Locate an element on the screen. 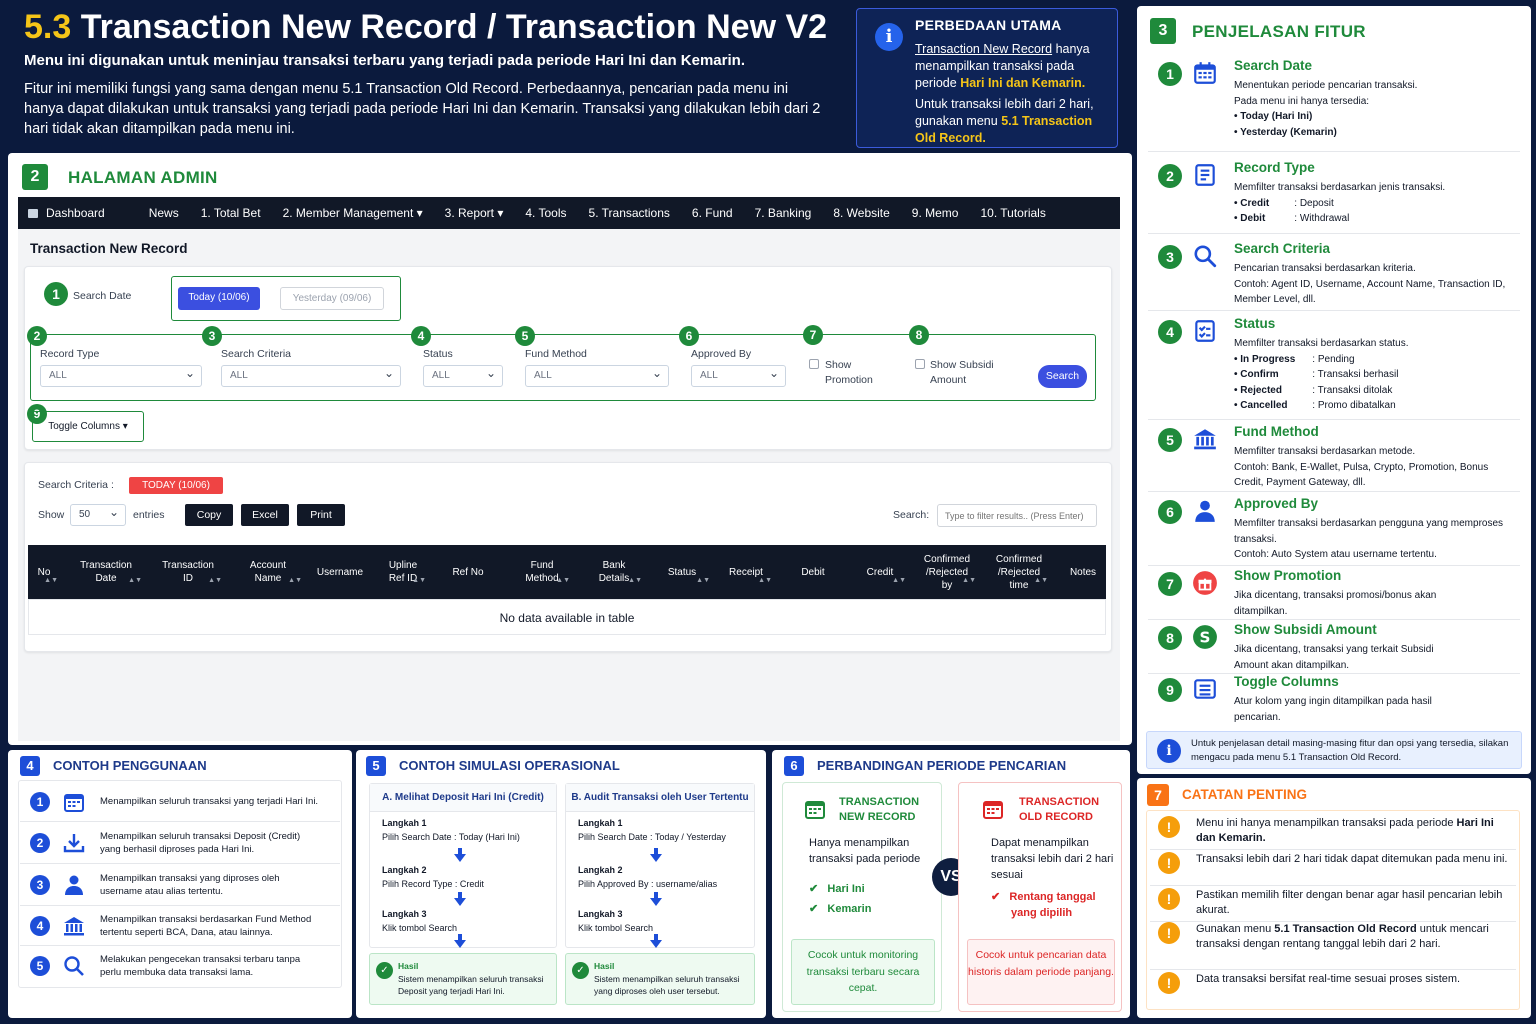 Image resolution: width=1536 pixels, height=1024 pixels. bank-icon is located at coordinates (1205, 439).